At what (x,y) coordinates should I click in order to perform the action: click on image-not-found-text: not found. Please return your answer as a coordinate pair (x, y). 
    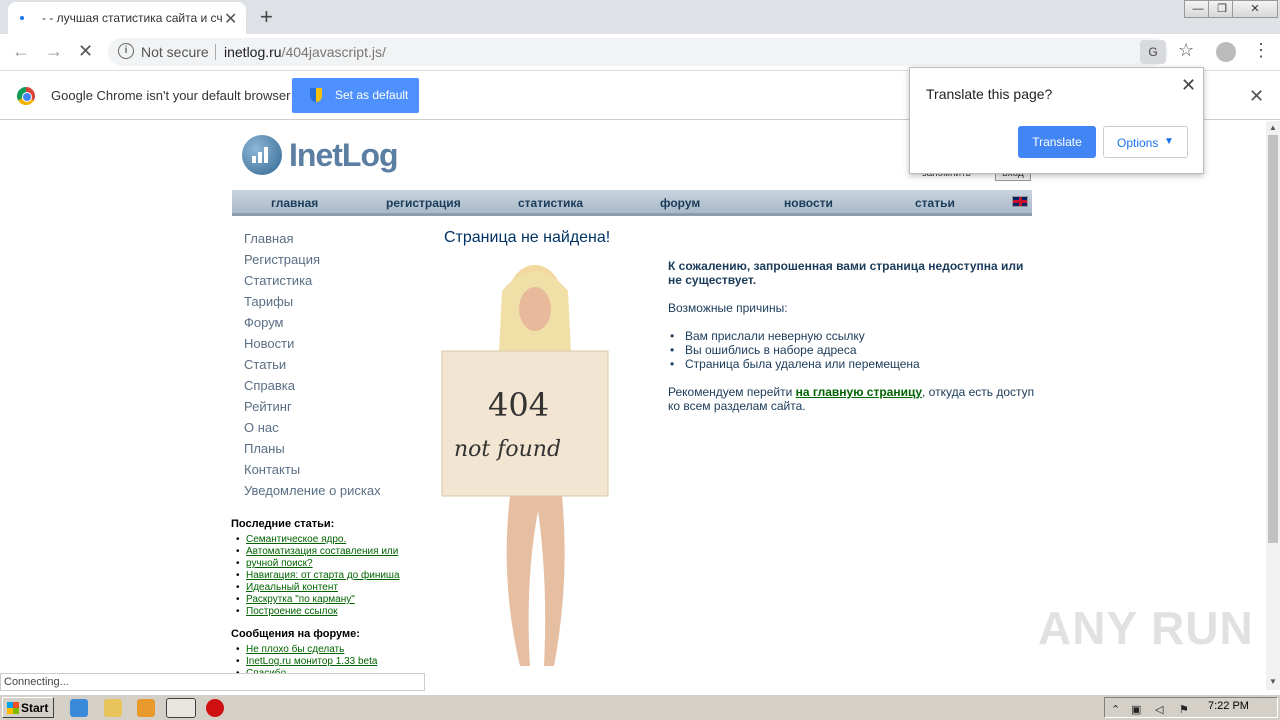
    Looking at the image, I should click on (507, 449).